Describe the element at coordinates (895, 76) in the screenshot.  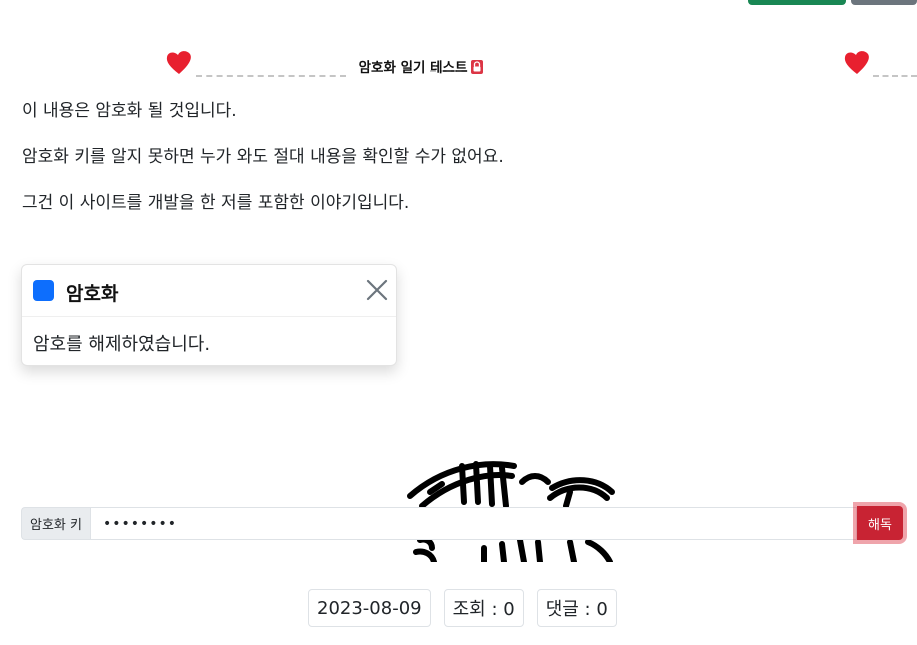
I see `dashed-divider` at that location.